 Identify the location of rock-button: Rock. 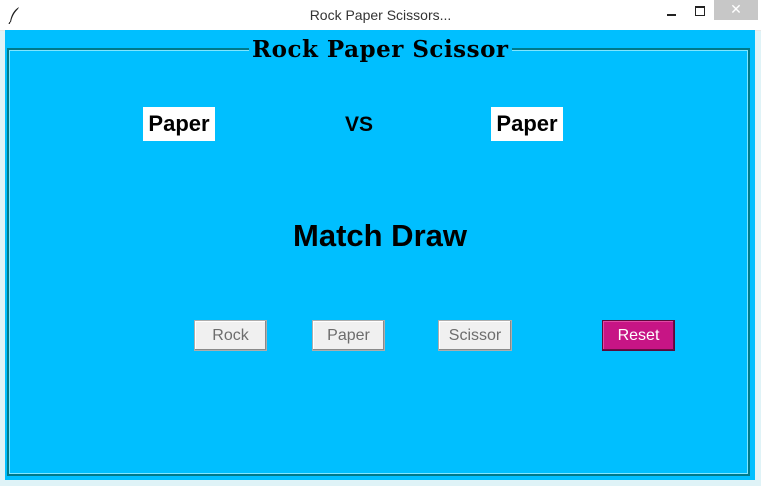
(230, 335).